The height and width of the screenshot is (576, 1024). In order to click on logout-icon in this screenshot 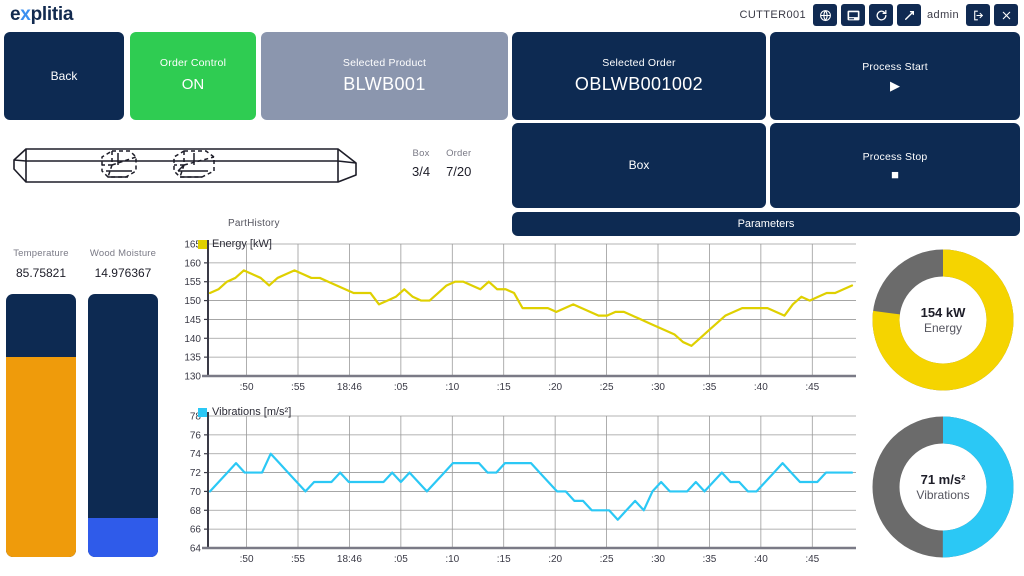, I will do `click(978, 15)`.